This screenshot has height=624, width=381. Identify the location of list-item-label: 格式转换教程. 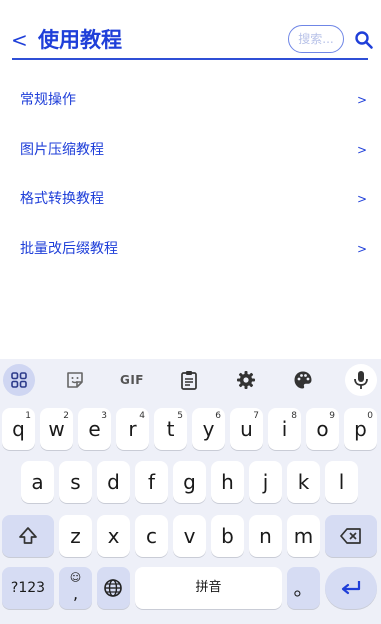
(62, 199).